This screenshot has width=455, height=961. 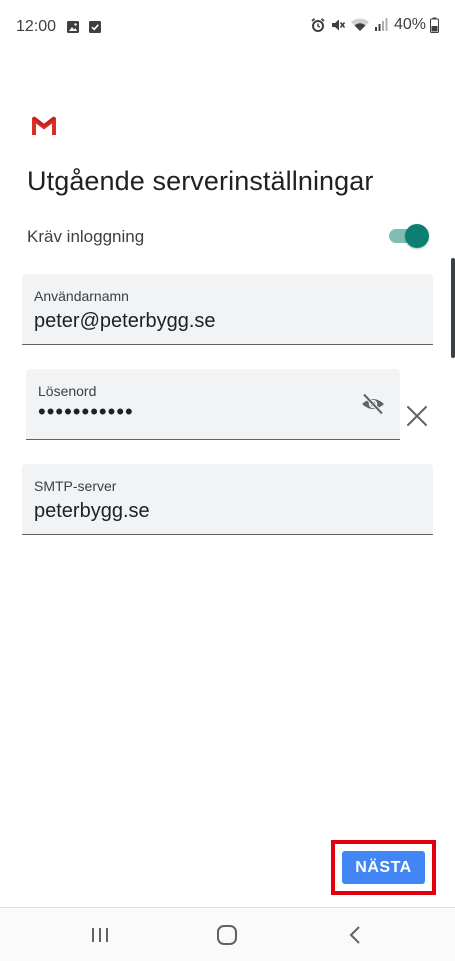 I want to click on status-left-icons, so click(x=84, y=27).